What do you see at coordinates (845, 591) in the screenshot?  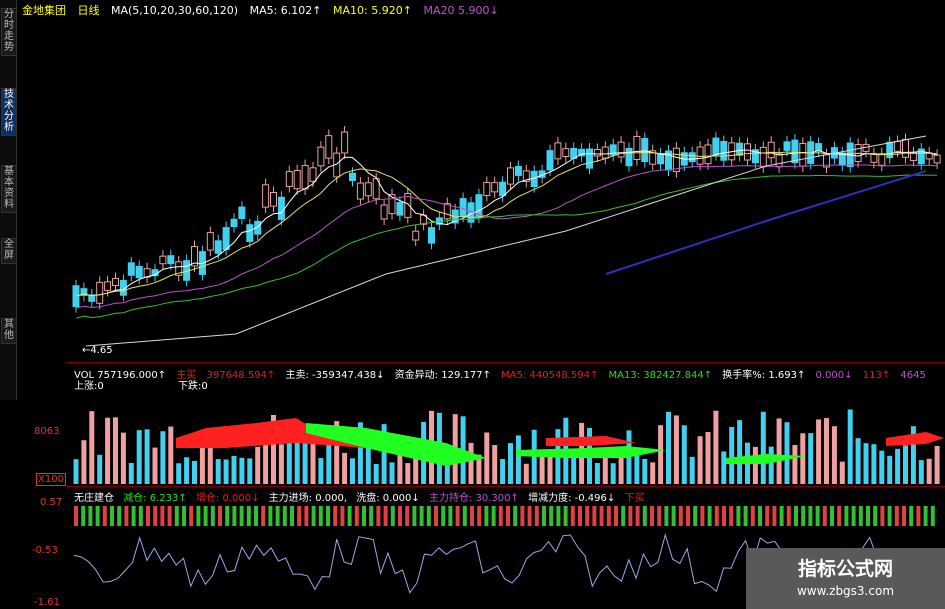 I see `watermark-url: www.zbgs3.com` at bounding box center [845, 591].